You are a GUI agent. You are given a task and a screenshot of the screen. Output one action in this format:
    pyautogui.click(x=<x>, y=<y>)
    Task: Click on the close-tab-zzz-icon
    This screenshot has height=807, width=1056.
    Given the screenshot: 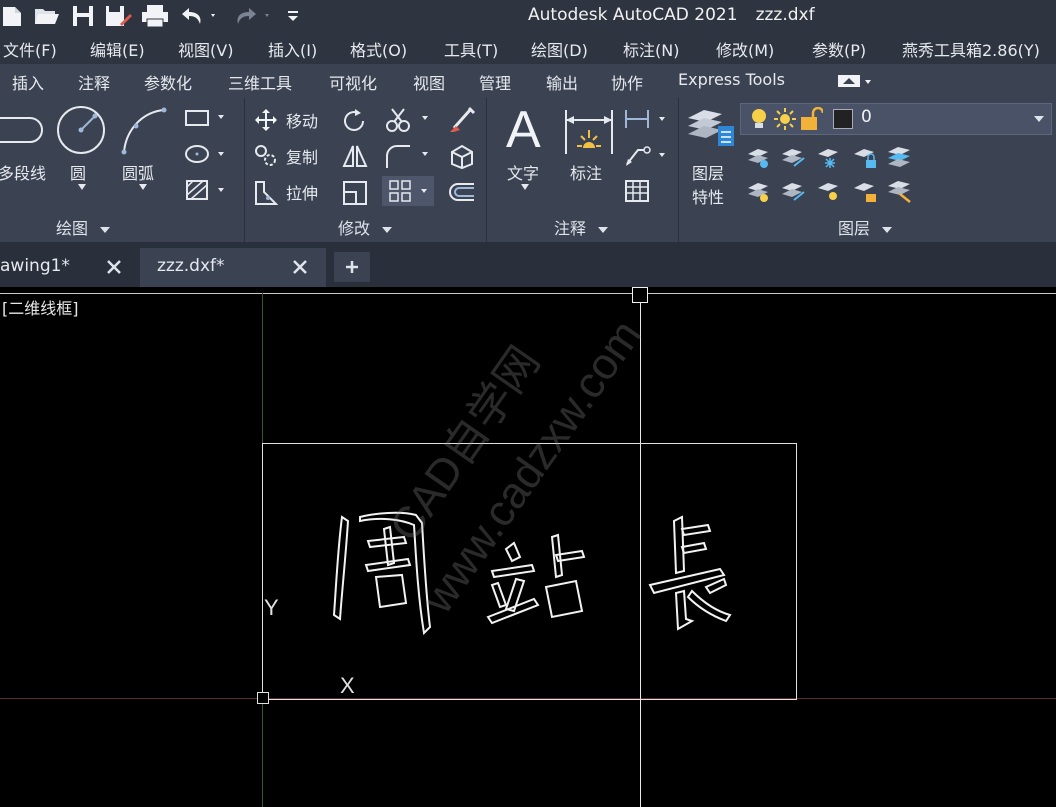 What is the action you would take?
    pyautogui.click(x=300, y=267)
    